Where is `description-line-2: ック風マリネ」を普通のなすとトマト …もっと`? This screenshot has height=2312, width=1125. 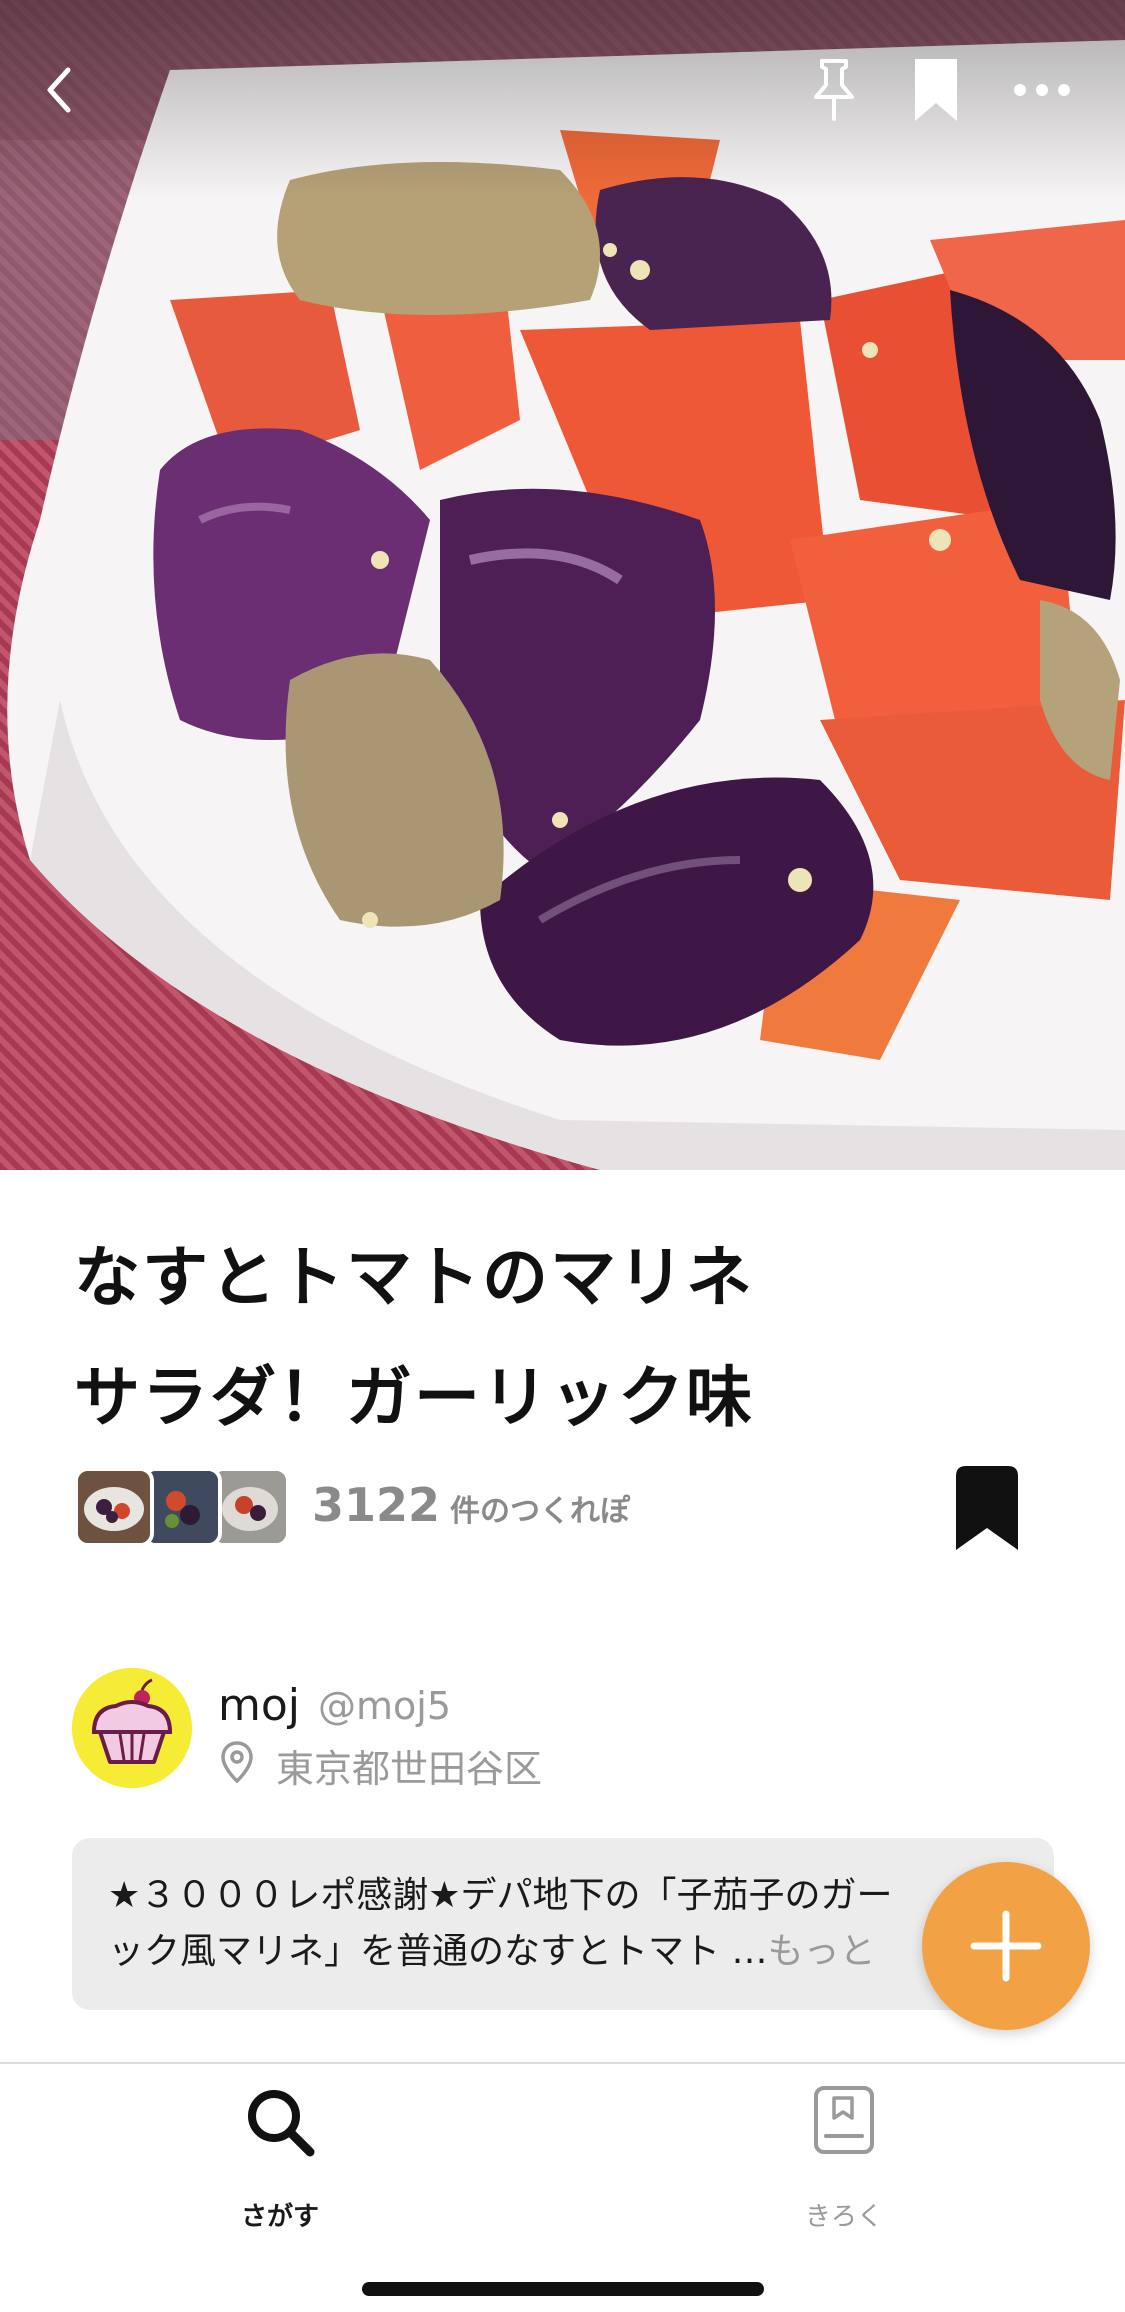
description-line-2: ック風マリネ」を普通のなすとトマト …もっと is located at coordinates (563, 1952).